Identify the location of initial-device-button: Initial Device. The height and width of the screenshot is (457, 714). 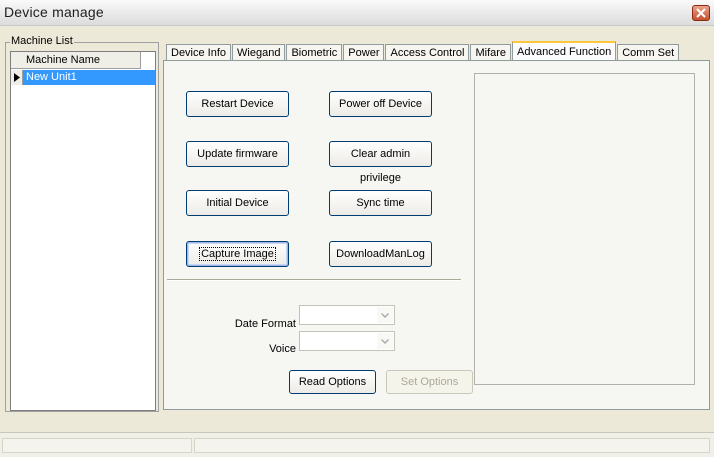
(237, 203).